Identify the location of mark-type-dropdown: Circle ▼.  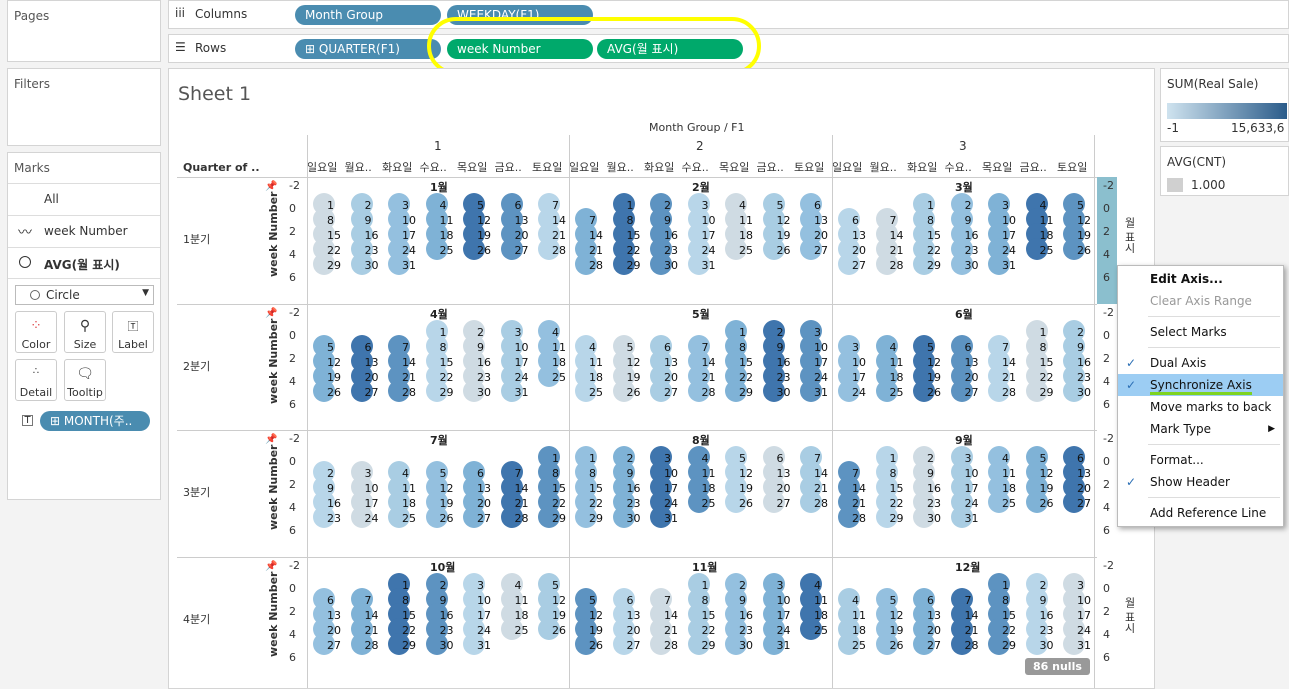
(84, 295).